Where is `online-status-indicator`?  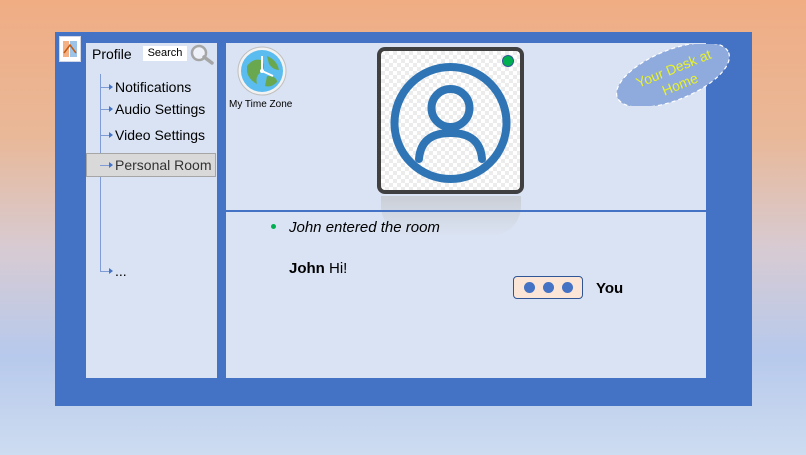
online-status-indicator is located at coordinates (508, 61).